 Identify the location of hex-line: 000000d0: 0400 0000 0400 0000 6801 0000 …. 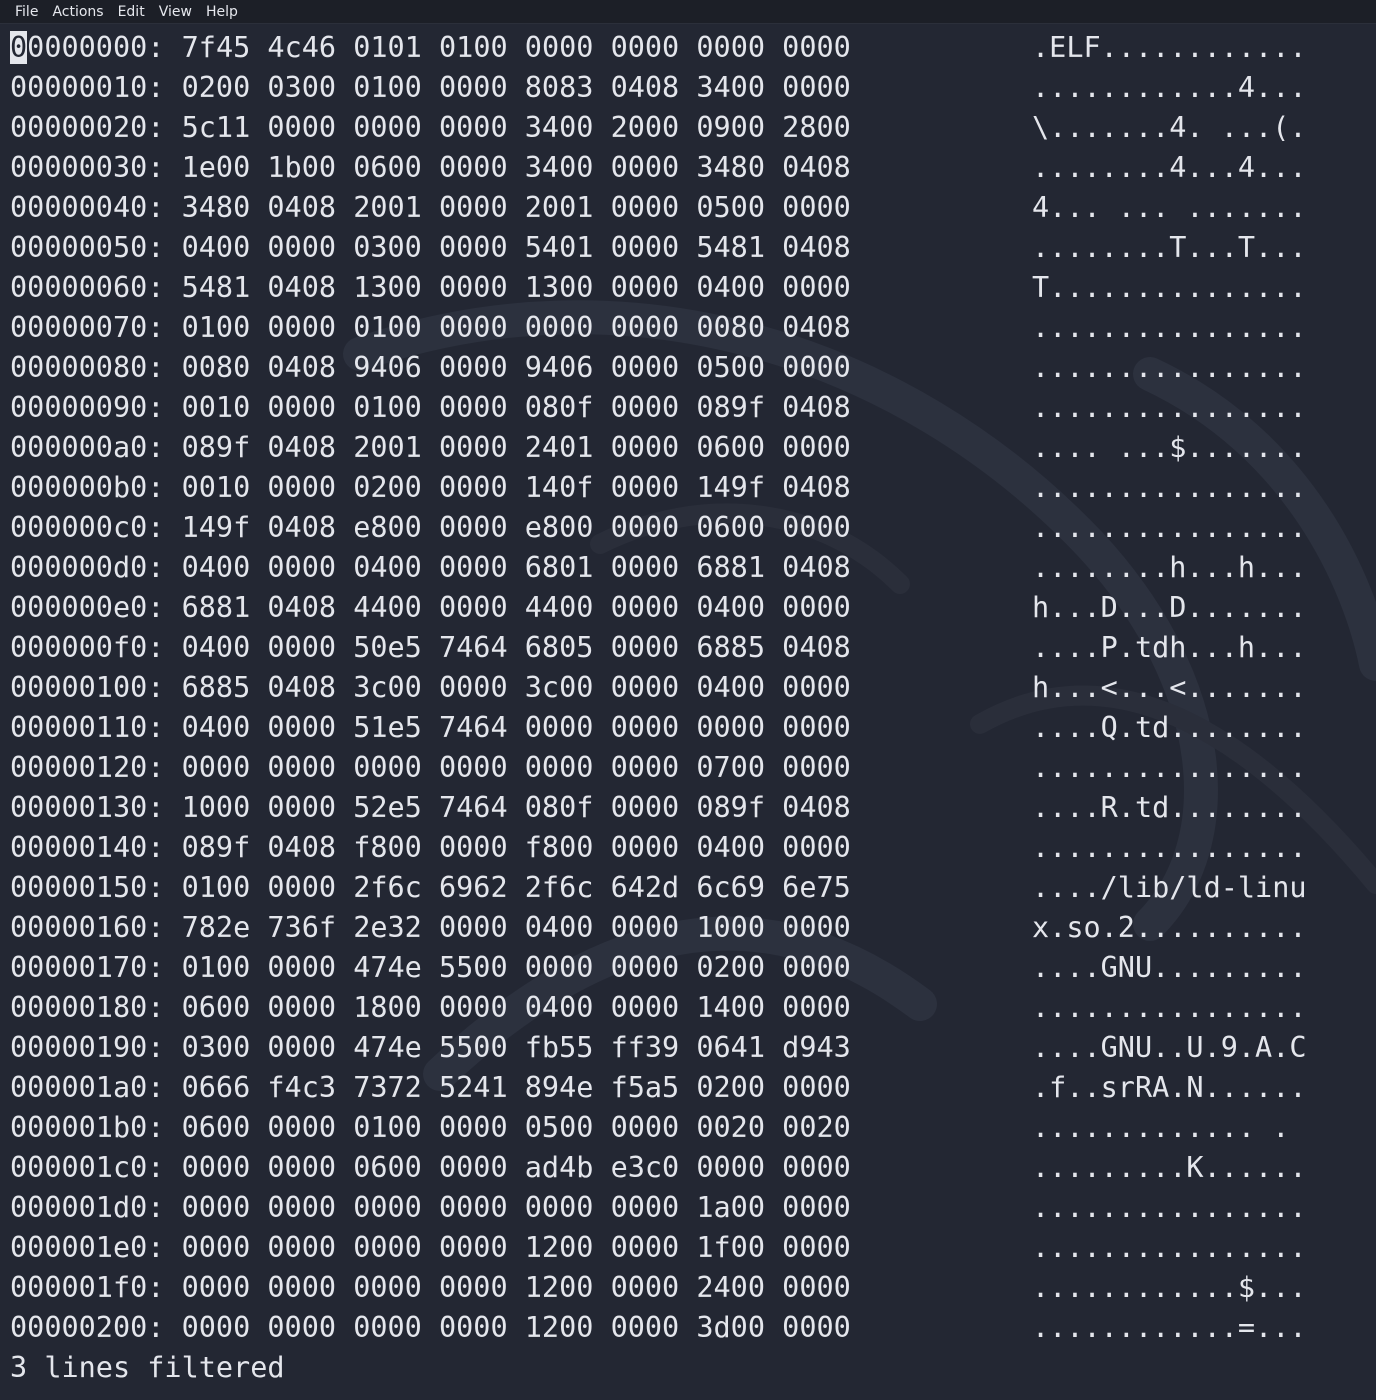
(690, 568).